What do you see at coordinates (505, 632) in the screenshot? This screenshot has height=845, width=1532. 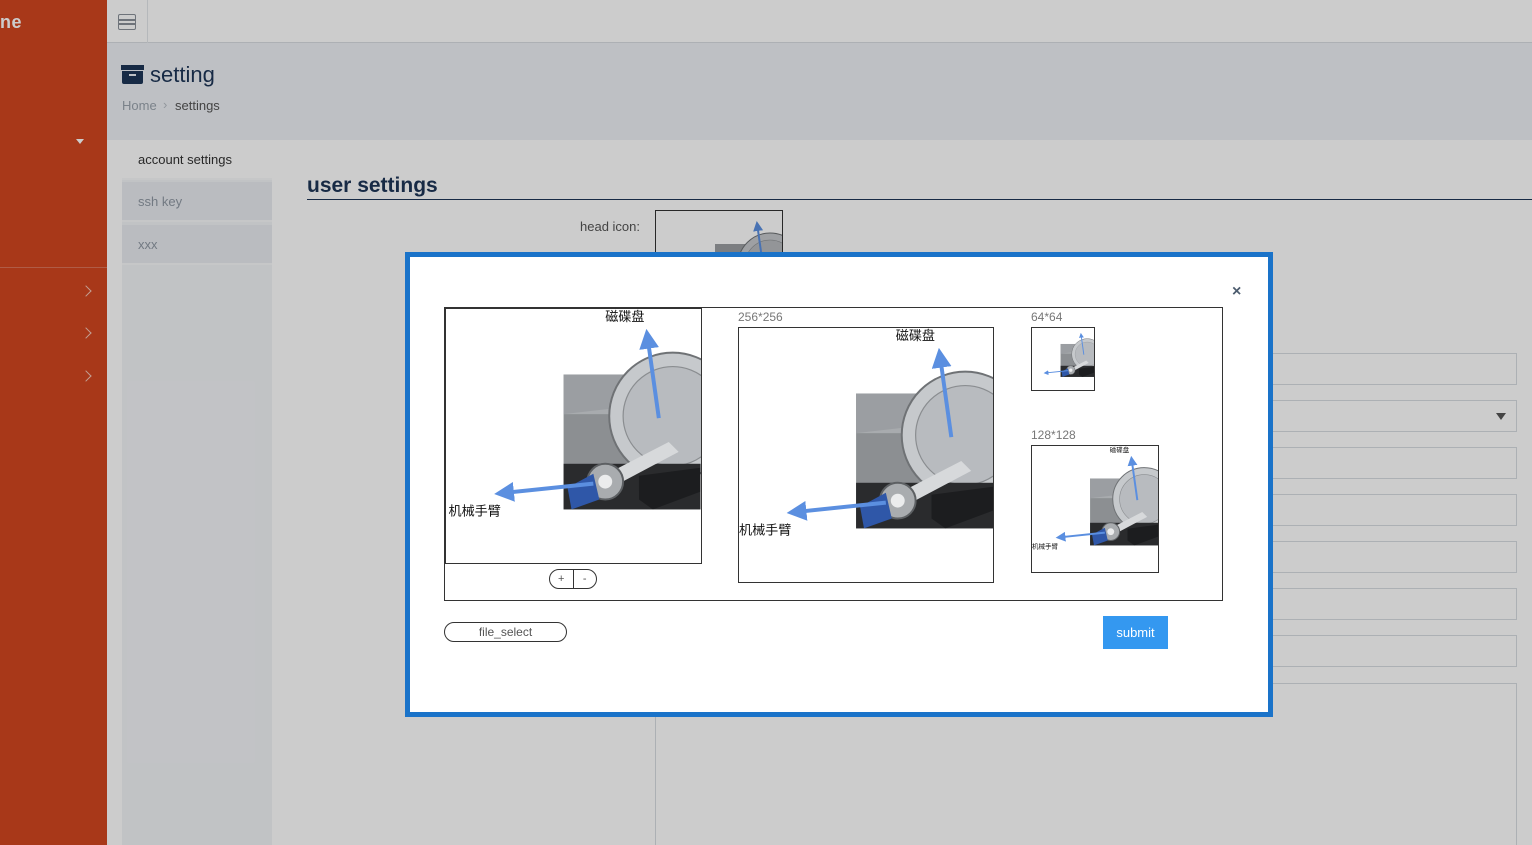 I see `file-select-button: file_select` at bounding box center [505, 632].